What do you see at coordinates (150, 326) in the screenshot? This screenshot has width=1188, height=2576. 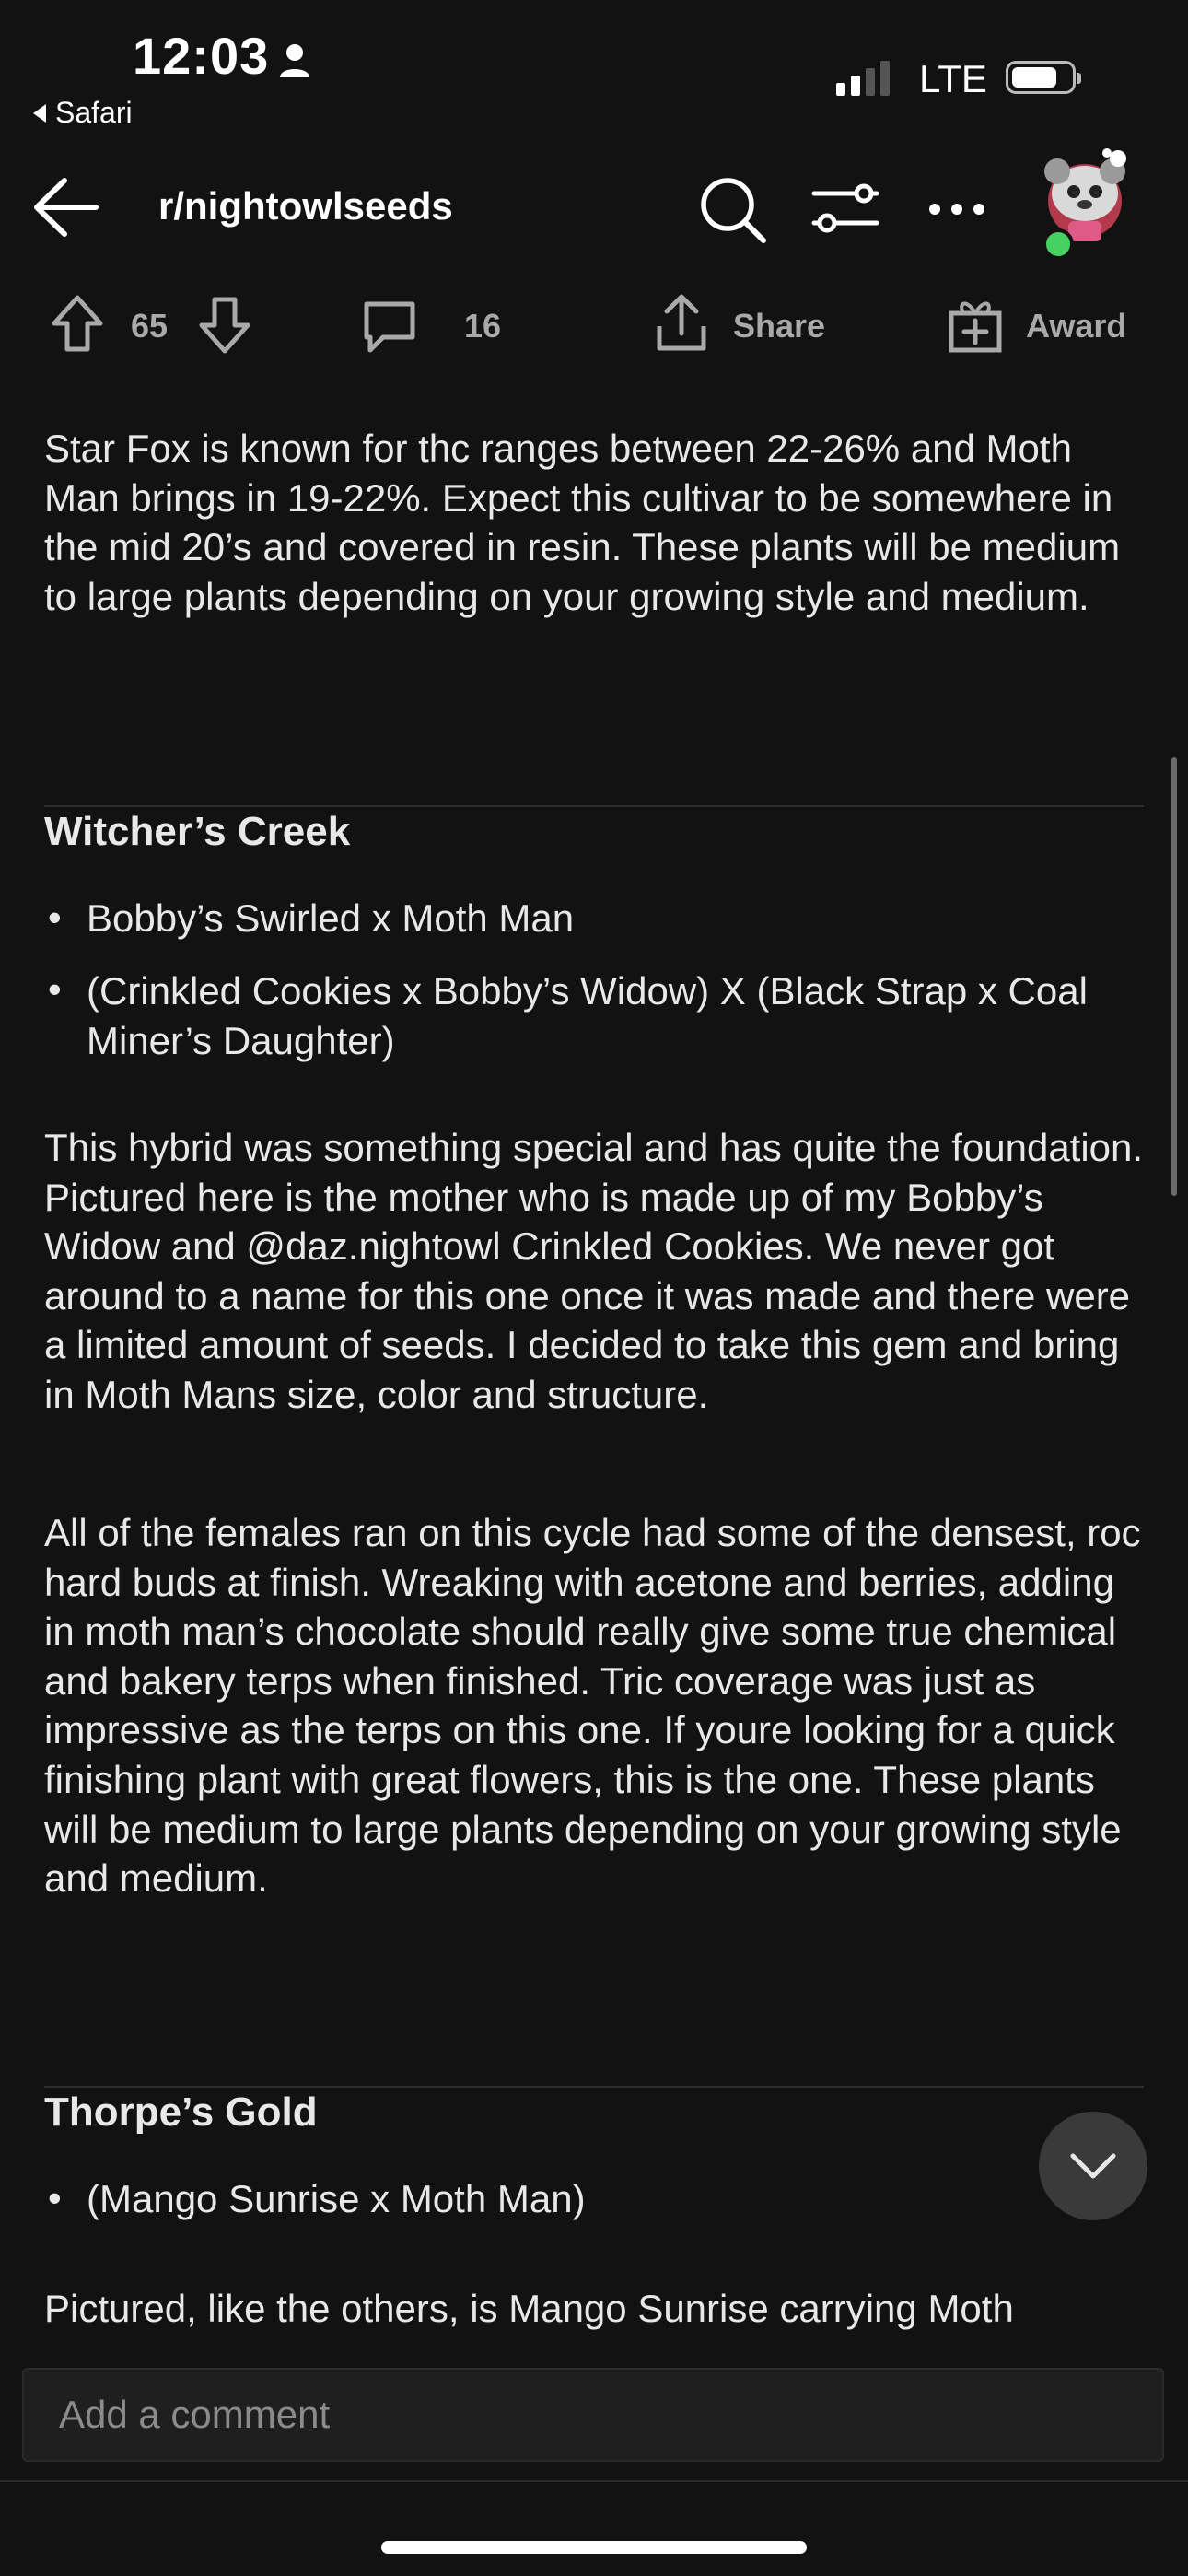 I see `vote-count: 65` at bounding box center [150, 326].